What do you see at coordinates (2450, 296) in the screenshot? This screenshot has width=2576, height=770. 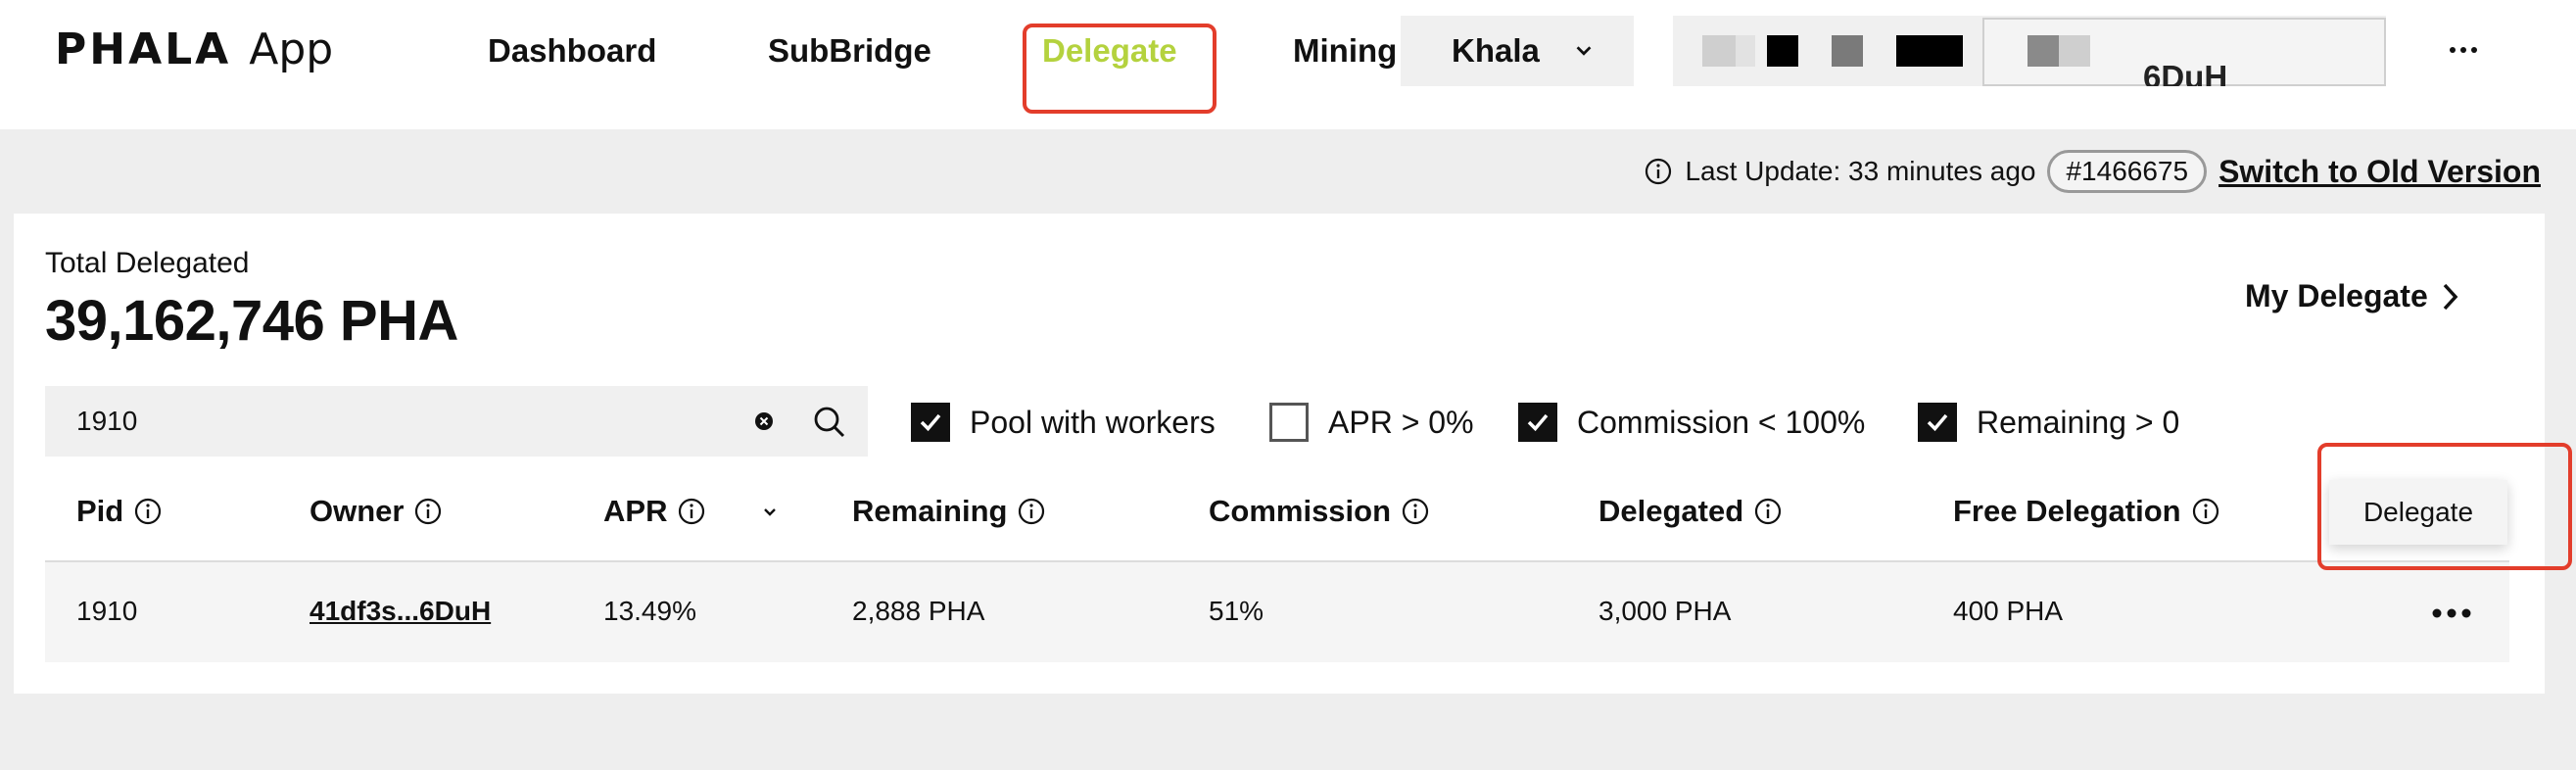 I see `chevron-right-icon` at bounding box center [2450, 296].